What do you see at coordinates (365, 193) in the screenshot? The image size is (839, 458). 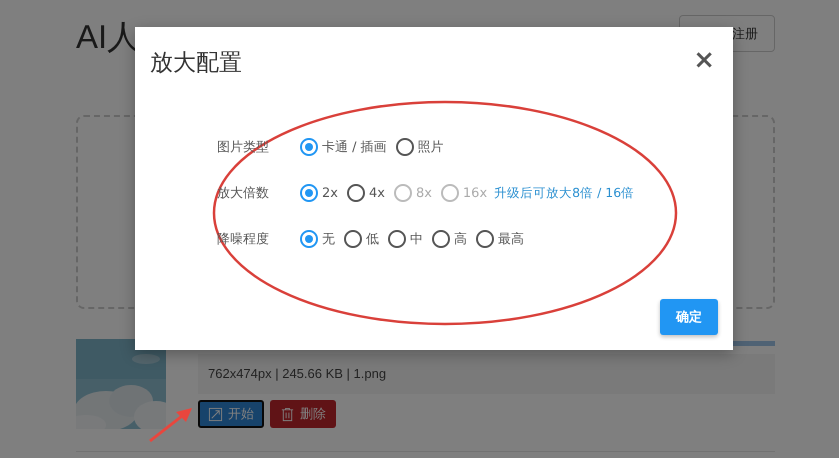 I see `radio-option: 4x` at bounding box center [365, 193].